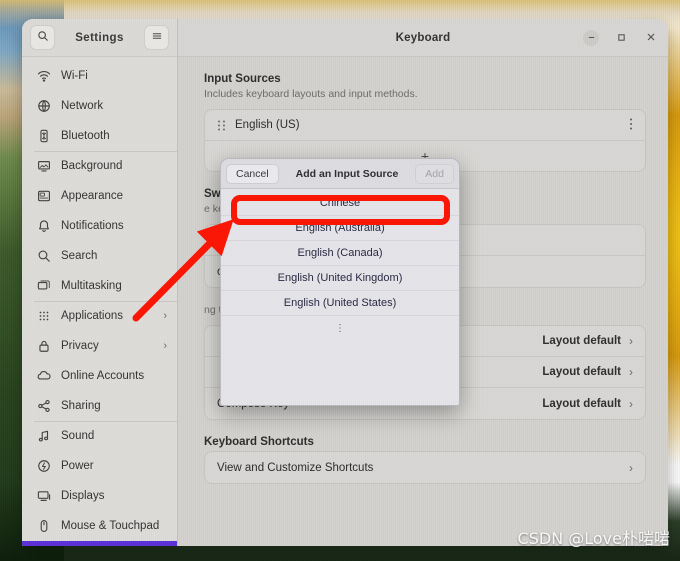  Describe the element at coordinates (252, 173) in the screenshot. I see `cancel-button: Cancel` at that location.